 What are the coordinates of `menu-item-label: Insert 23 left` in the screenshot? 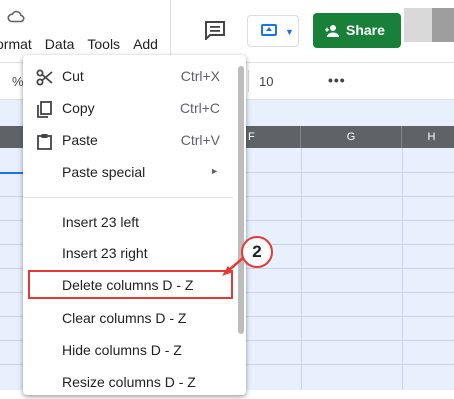 It's located at (101, 222).